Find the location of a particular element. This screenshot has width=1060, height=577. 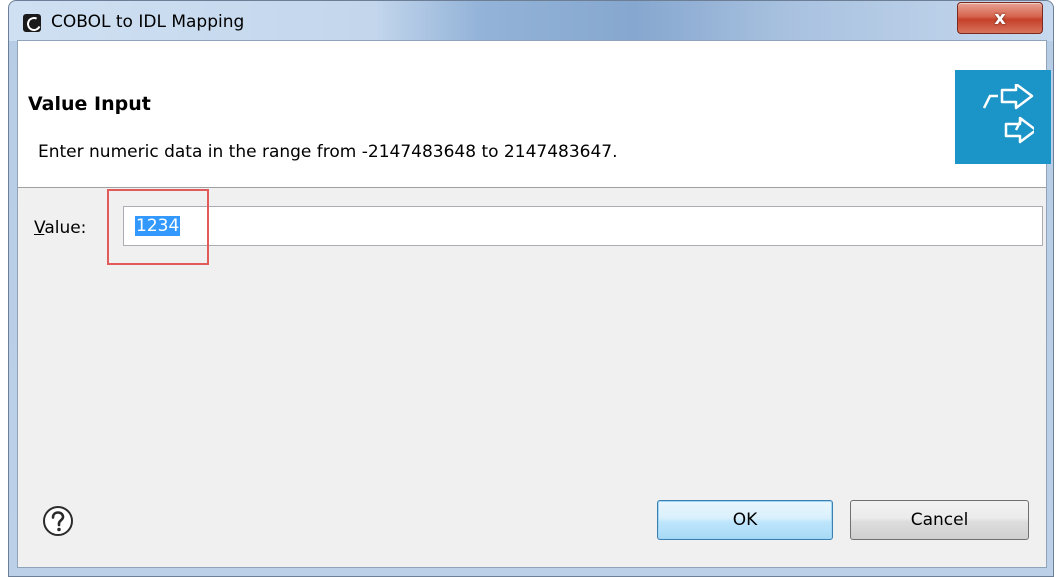

help-icon is located at coordinates (57, 520).